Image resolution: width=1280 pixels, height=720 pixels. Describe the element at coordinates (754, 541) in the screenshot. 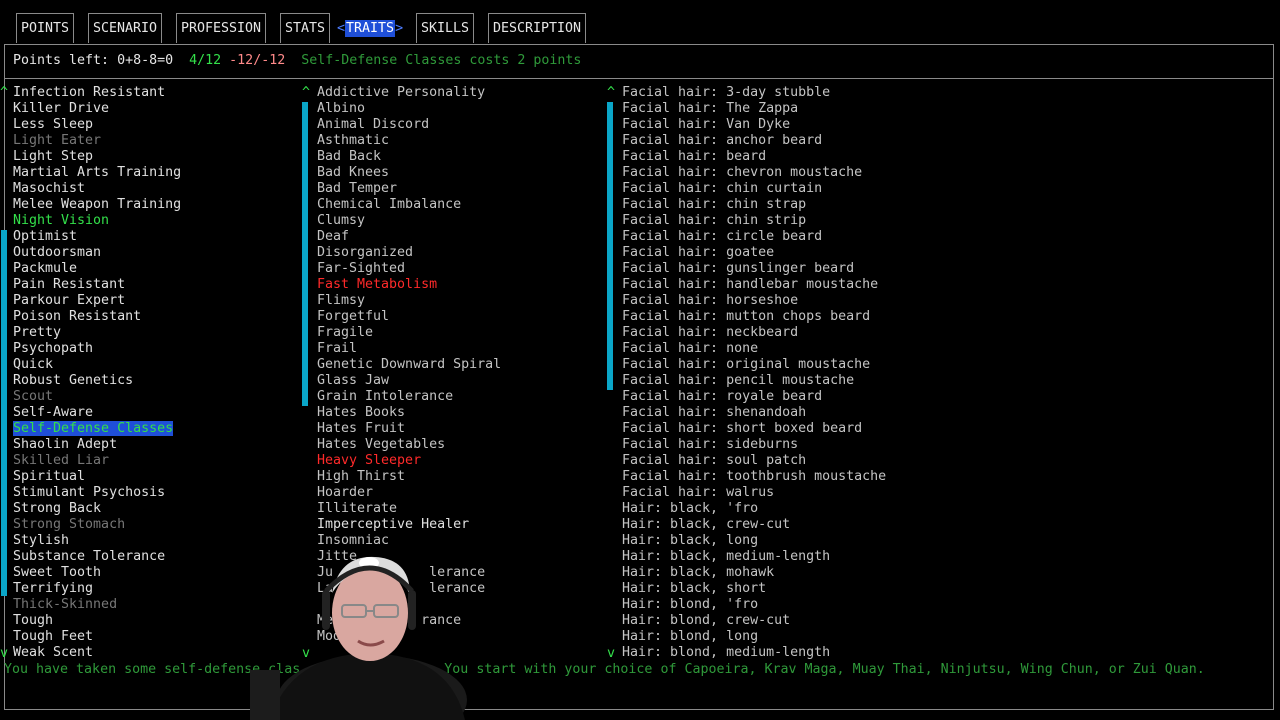

I see `list-item: Hair: black, long` at that location.